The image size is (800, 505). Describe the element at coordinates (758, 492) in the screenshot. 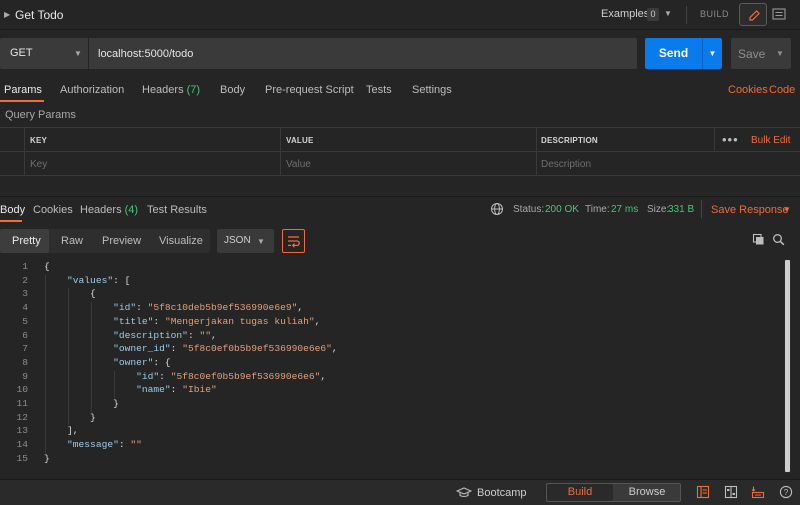

I see `keyboard-shortcuts-icon` at that location.